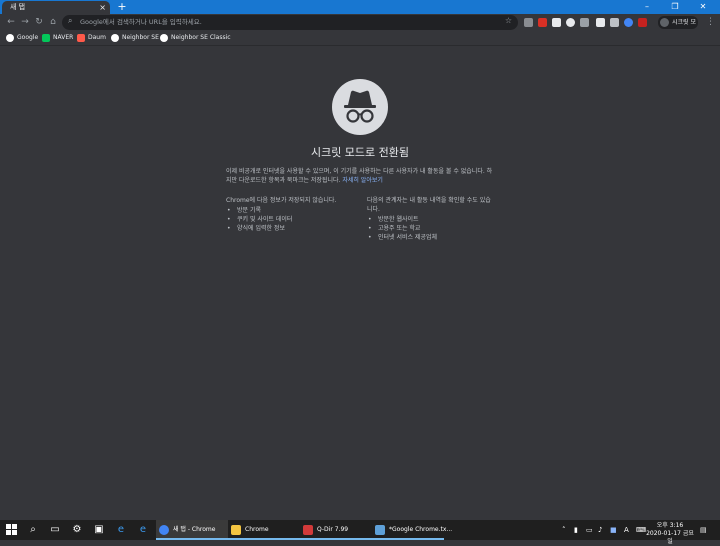  What do you see at coordinates (710, 22) in the screenshot?
I see `menu-icon: ⋮` at bounding box center [710, 22].